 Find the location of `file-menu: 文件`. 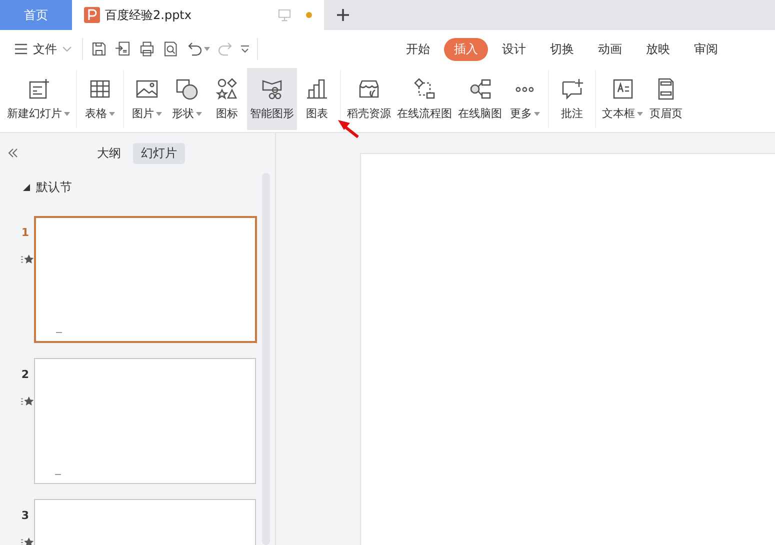

file-menu: 文件 is located at coordinates (43, 49).